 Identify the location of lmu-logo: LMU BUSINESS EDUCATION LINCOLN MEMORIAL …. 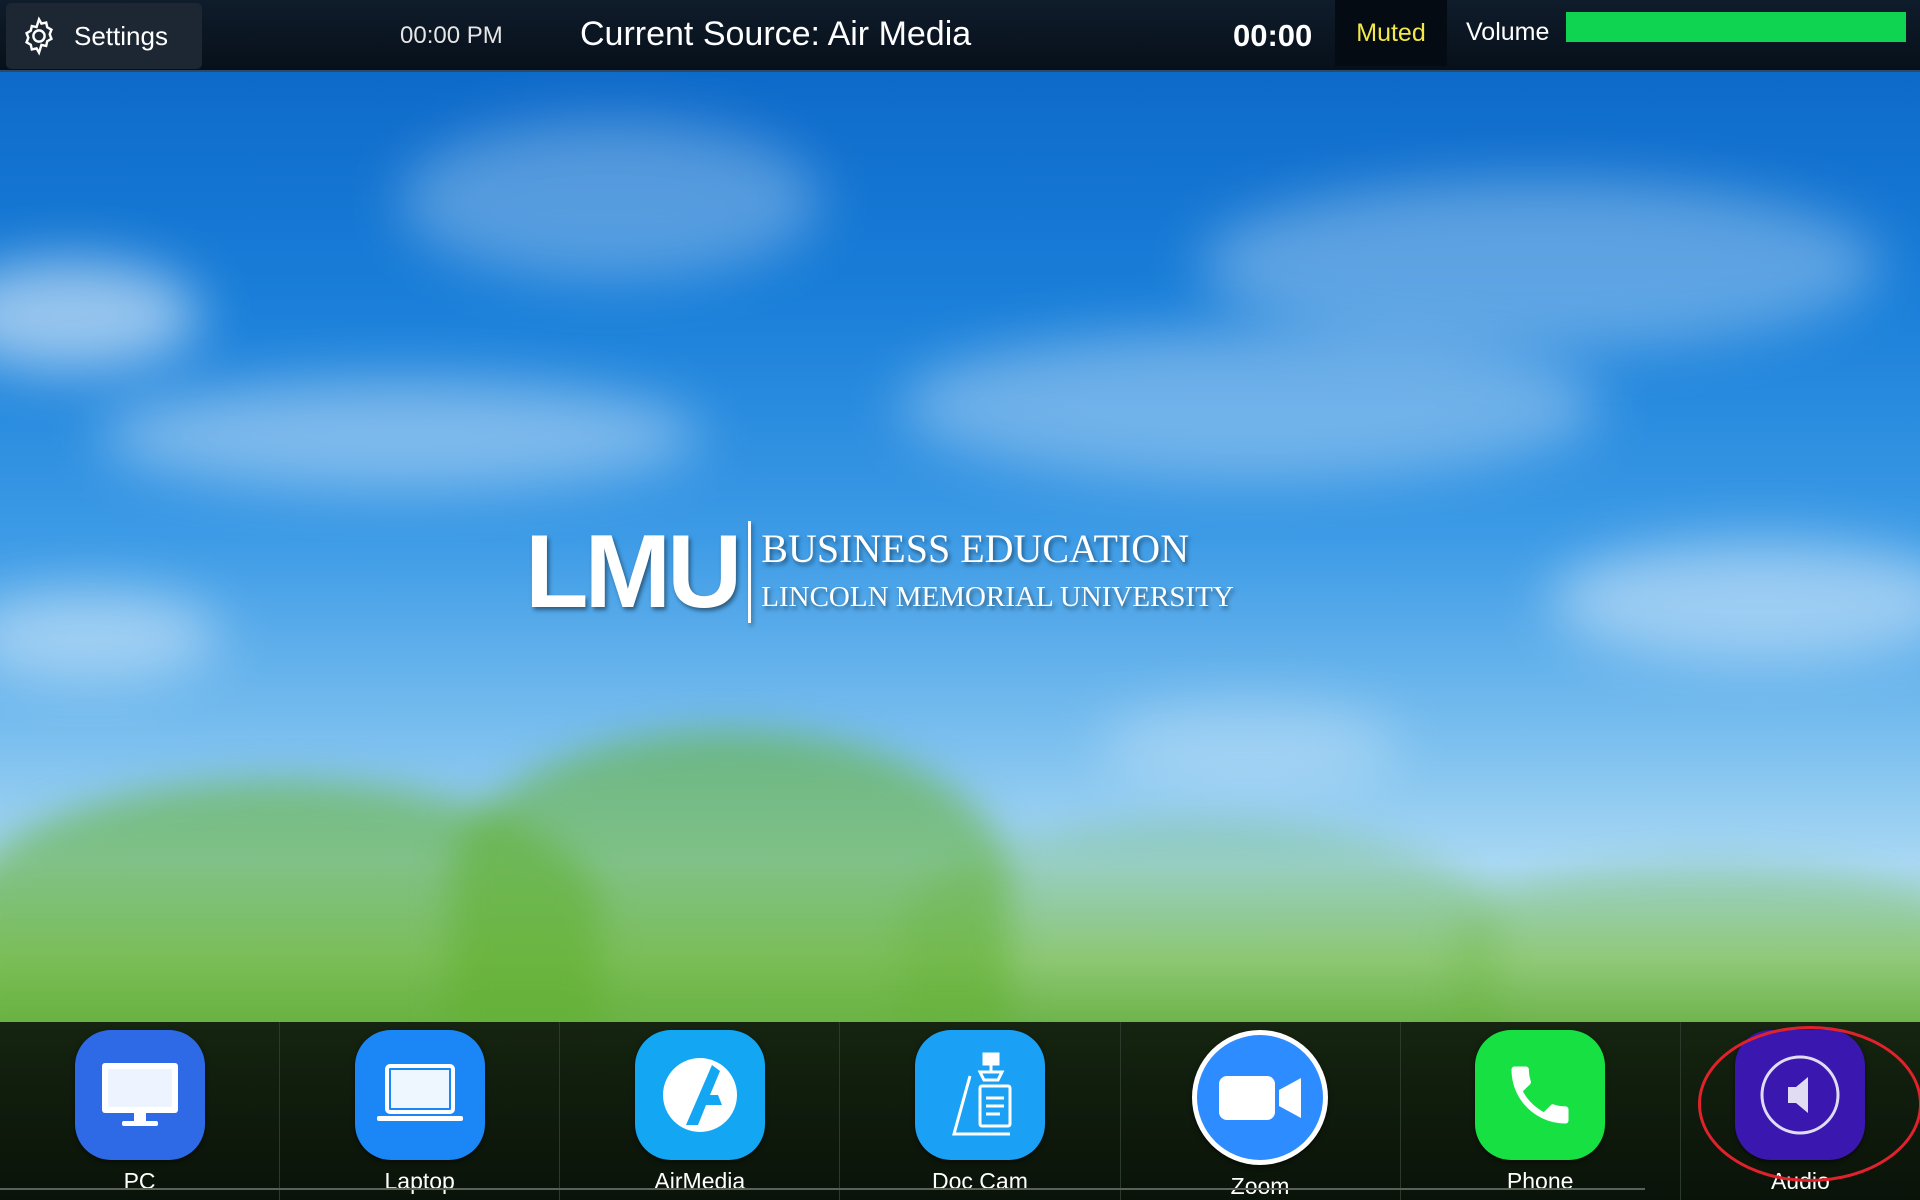
(879, 572).